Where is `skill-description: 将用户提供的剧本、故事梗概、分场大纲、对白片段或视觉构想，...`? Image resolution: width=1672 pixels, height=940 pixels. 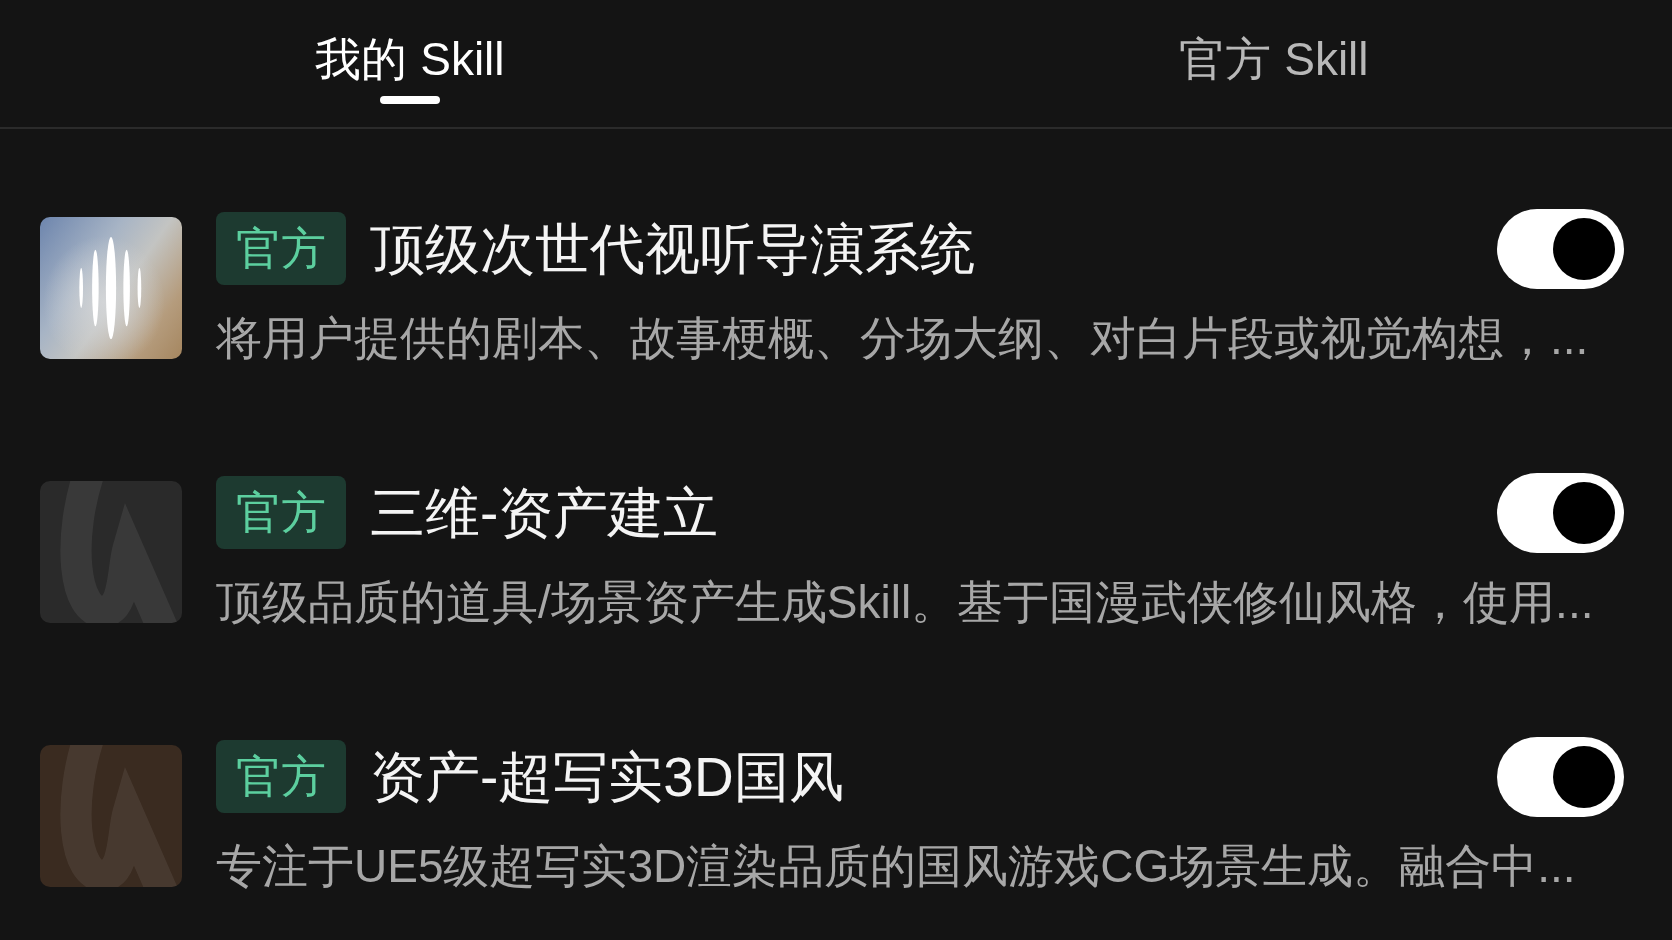
skill-description: 将用户提供的剧本、故事梗概、分场大纲、对白片段或视觉构想，... is located at coordinates (903, 338).